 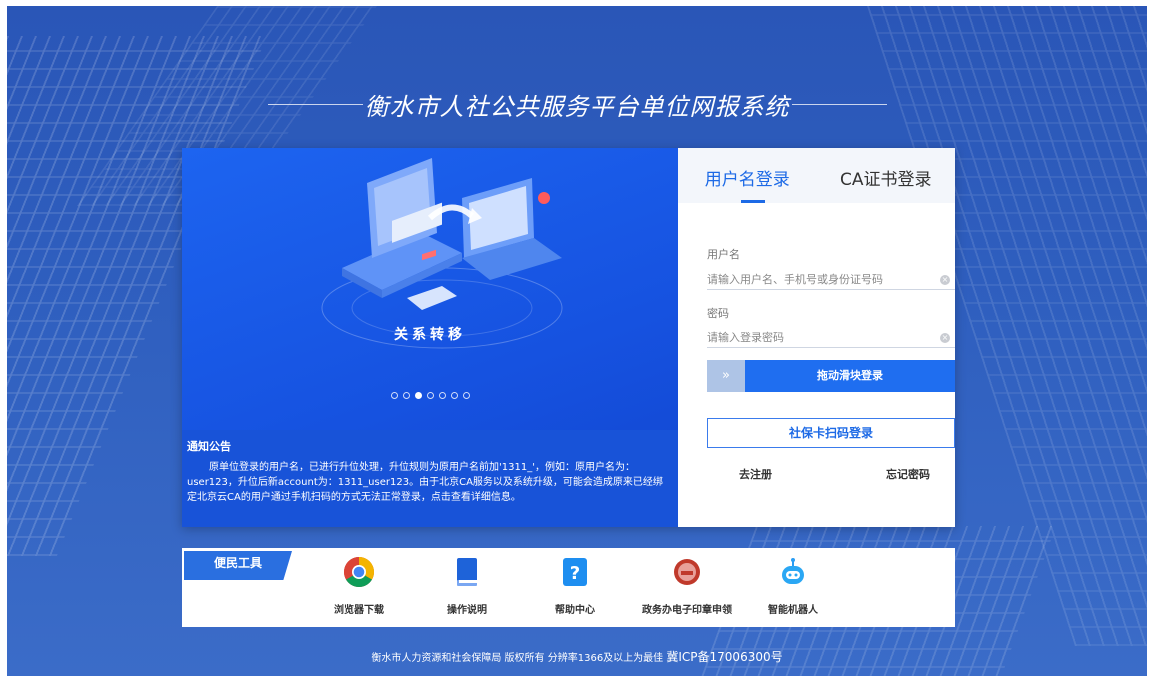 I want to click on tab-username-login: 用户名登录, so click(x=747, y=175).